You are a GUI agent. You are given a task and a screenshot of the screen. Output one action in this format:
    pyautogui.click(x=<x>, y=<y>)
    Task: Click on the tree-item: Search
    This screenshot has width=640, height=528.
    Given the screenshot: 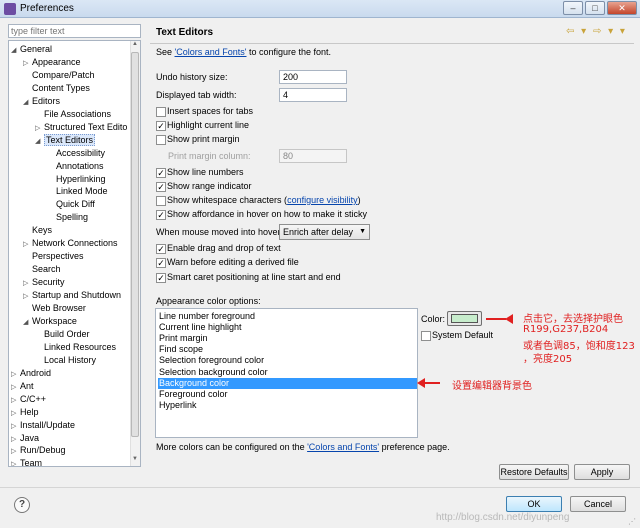 What is the action you would take?
    pyautogui.click(x=42, y=269)
    